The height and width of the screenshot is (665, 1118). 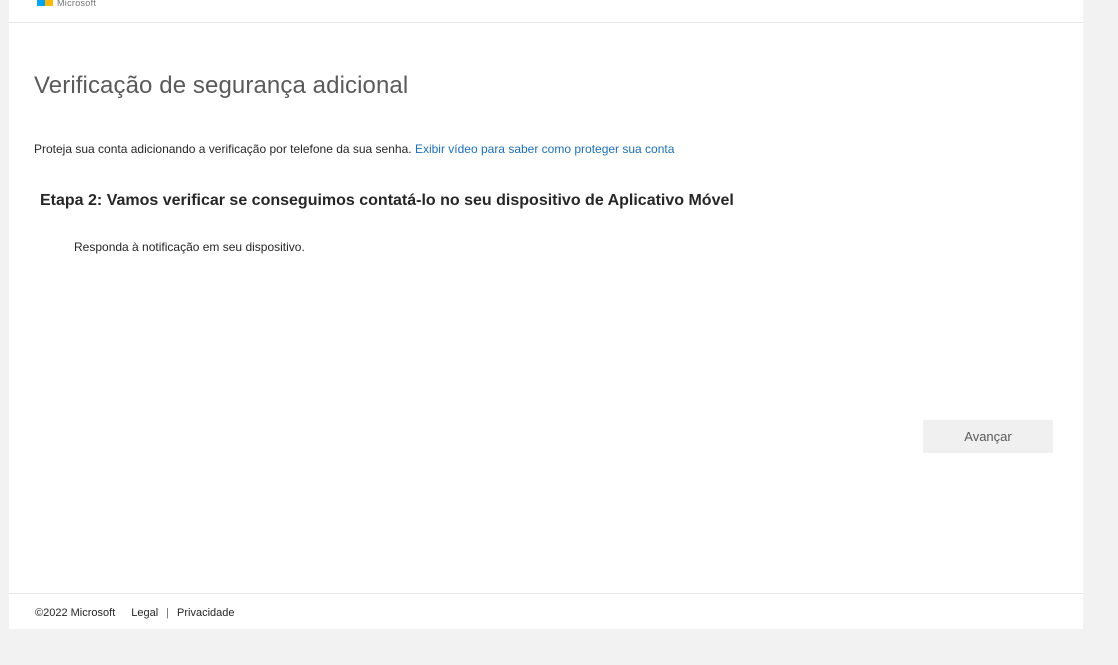 I want to click on microsoft-logo-icon, so click(x=45, y=3).